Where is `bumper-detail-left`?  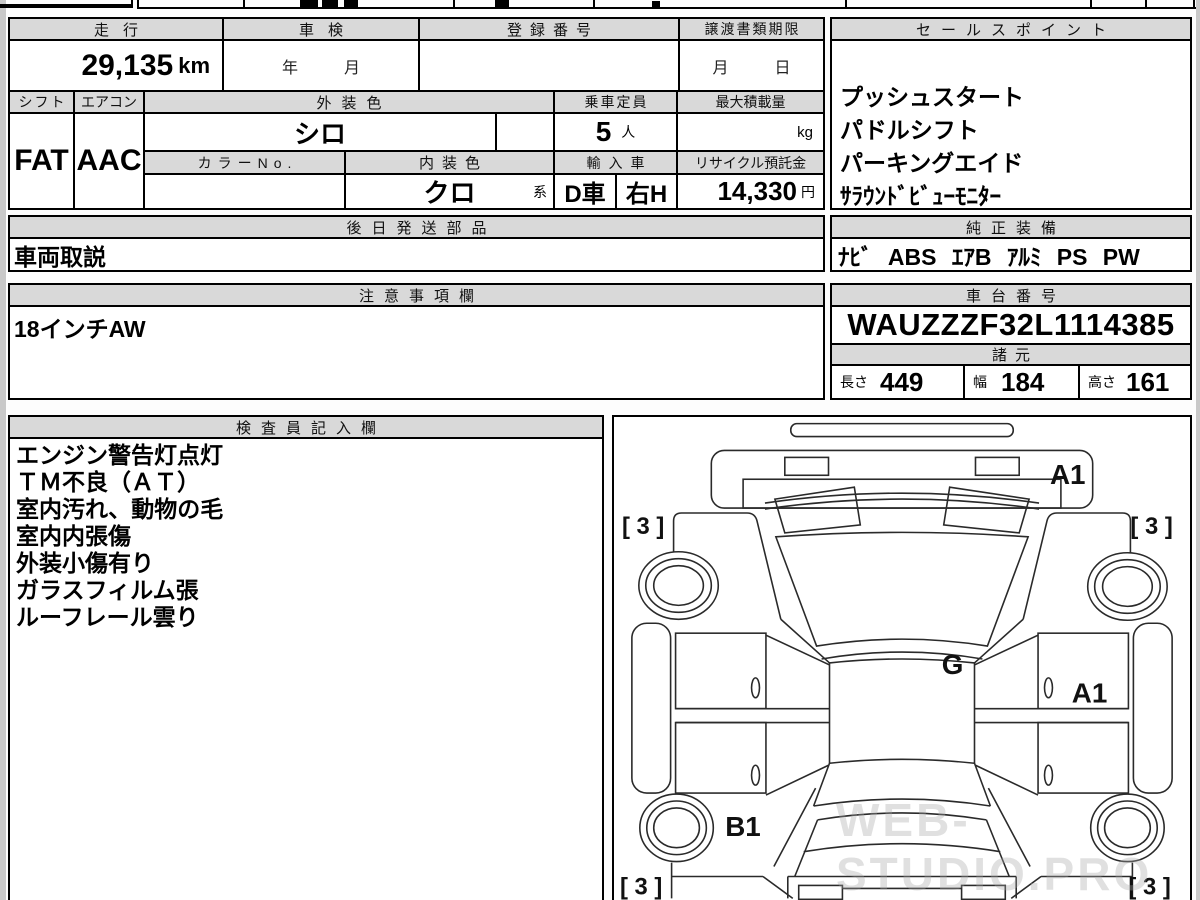
bumper-detail-left is located at coordinates (807, 466).